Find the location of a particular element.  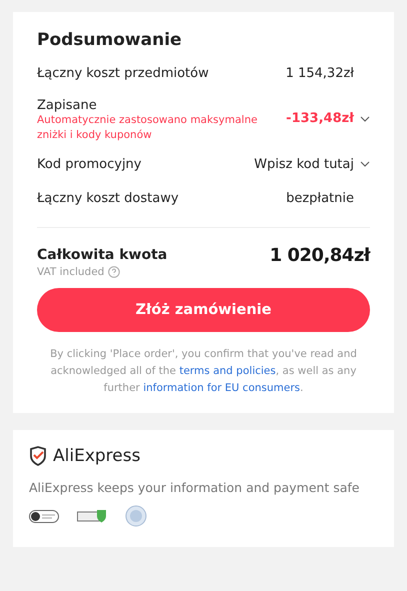

total-label: Całkowita kwota is located at coordinates (102, 255).